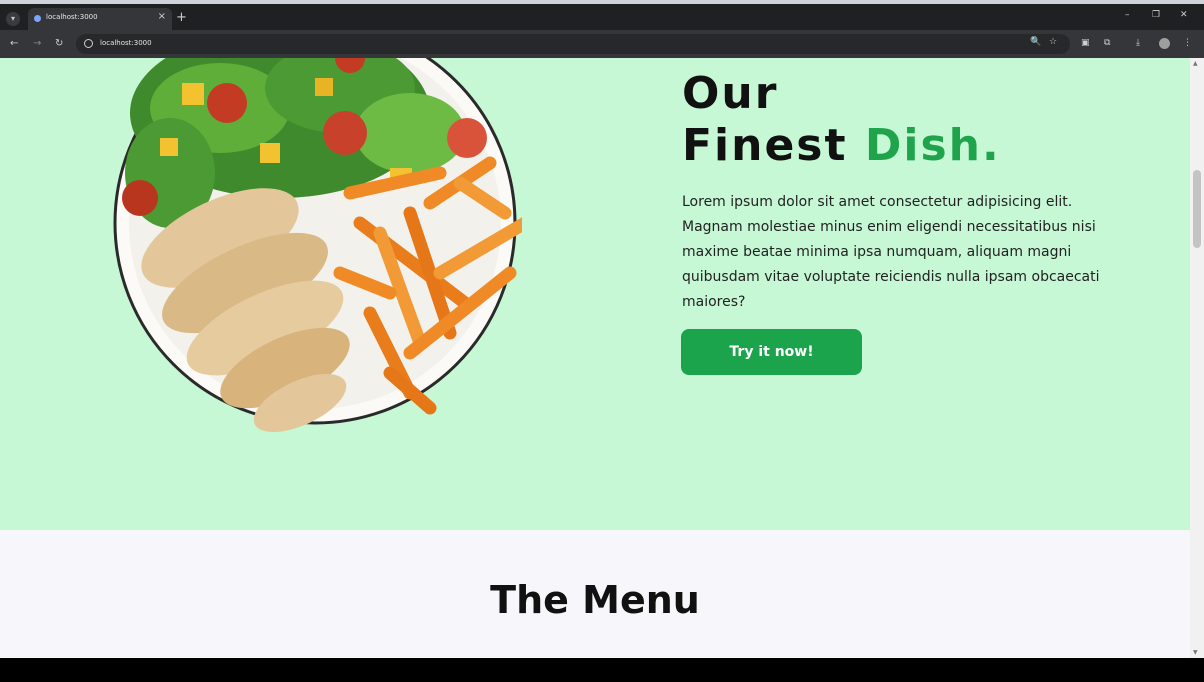 The height and width of the screenshot is (682, 1204). What do you see at coordinates (1156, 15) in the screenshot?
I see `restore-icon: ❐` at bounding box center [1156, 15].